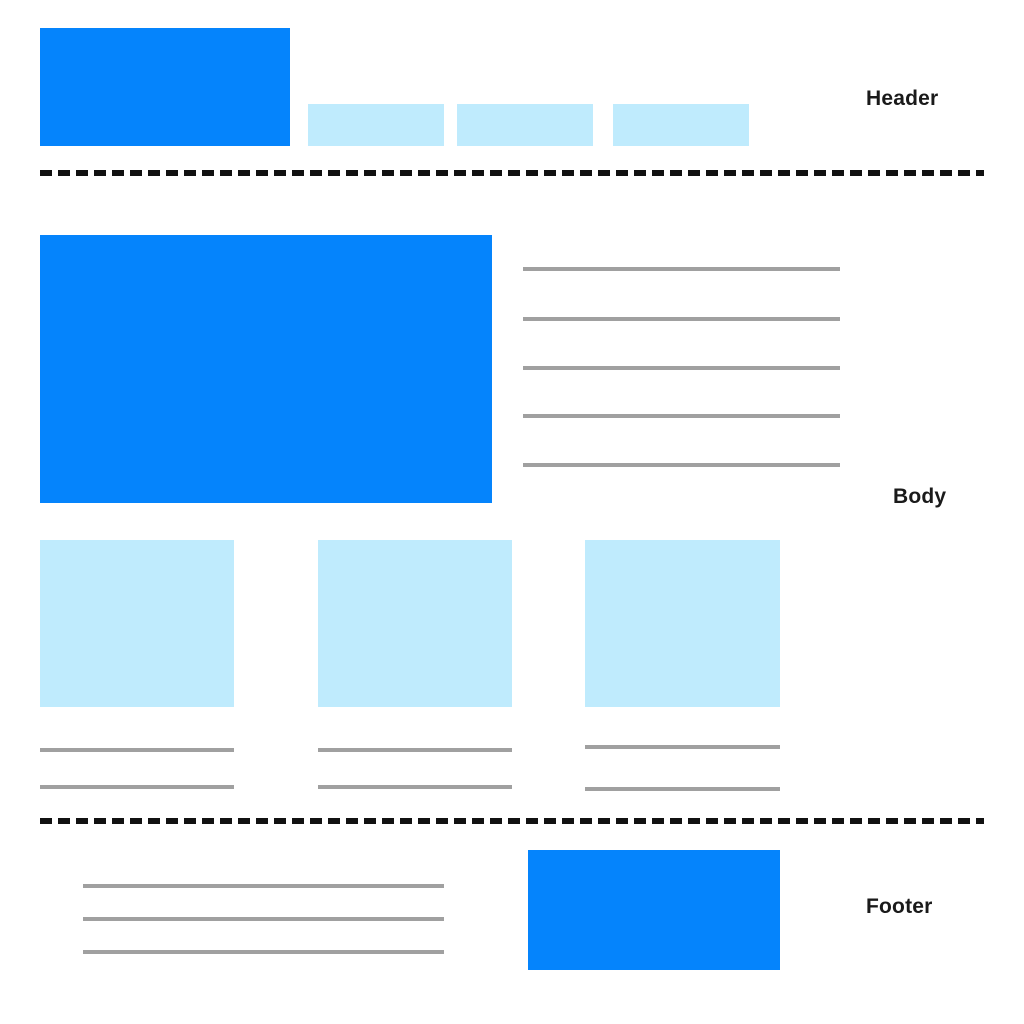 This screenshot has width=1024, height=1024. What do you see at coordinates (899, 906) in the screenshot?
I see `footer-section-label: Footer` at bounding box center [899, 906].